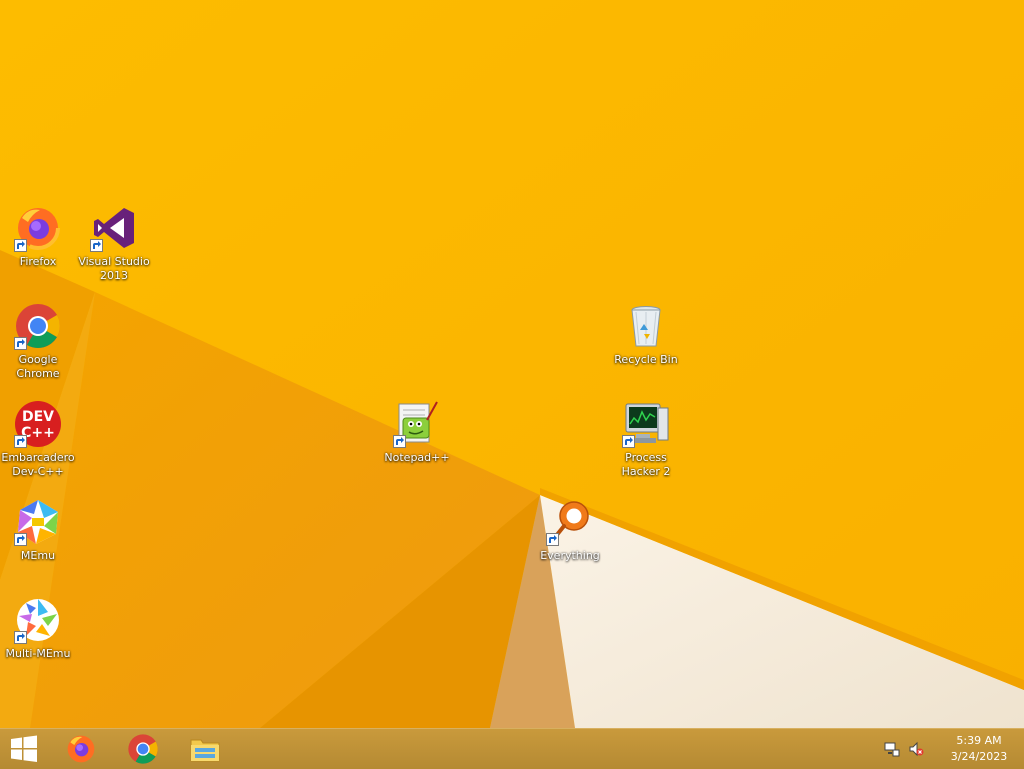 The height and width of the screenshot is (769, 1024). What do you see at coordinates (38, 555) in the screenshot?
I see `desktop-icon-label: MEmu` at bounding box center [38, 555].